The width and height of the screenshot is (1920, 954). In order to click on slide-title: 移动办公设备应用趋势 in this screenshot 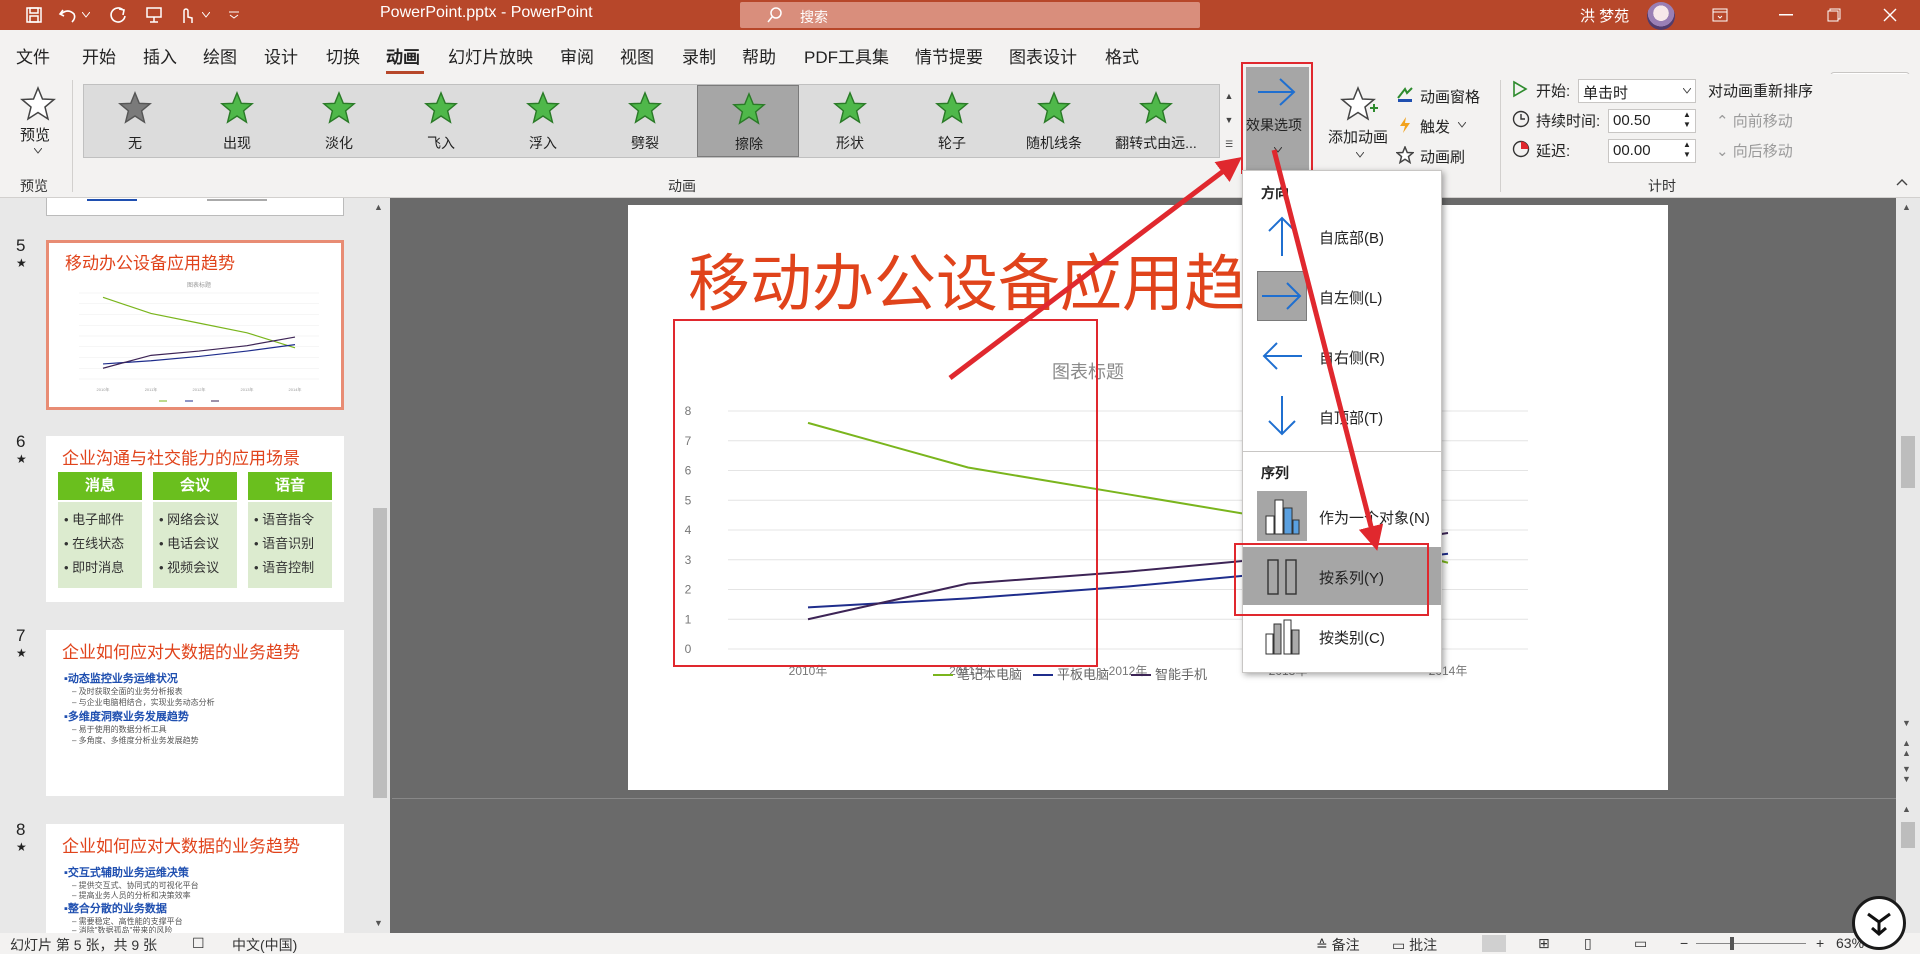, I will do `click(998, 278)`.